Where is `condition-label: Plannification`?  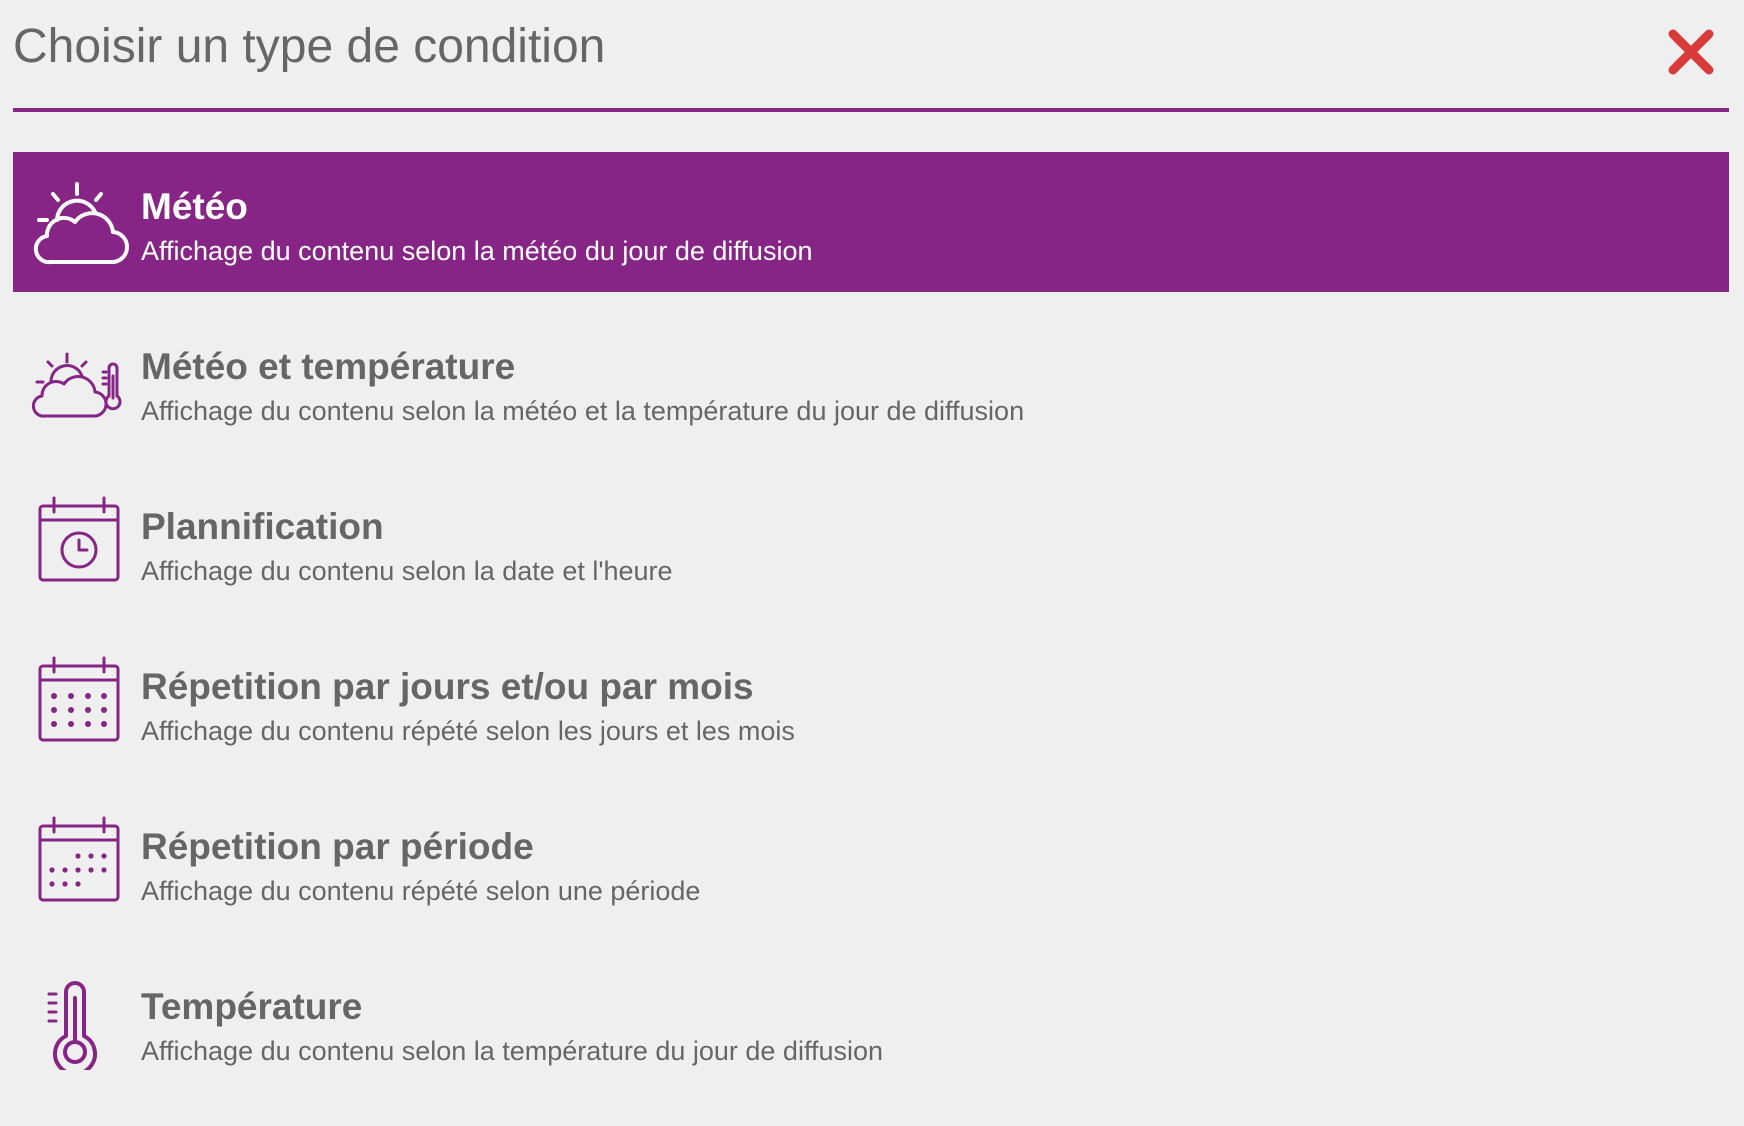
condition-label: Plannification is located at coordinates (262, 526).